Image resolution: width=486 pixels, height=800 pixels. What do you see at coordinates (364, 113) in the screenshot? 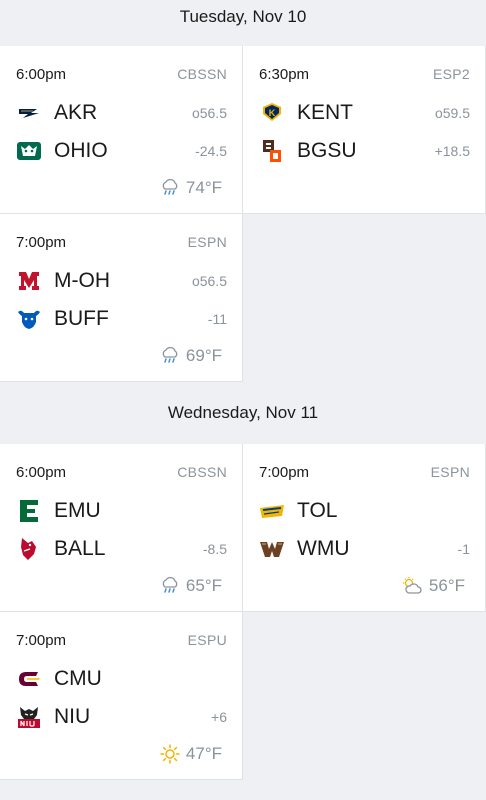
I see `away-team-row: K KENT o59.5` at bounding box center [364, 113].